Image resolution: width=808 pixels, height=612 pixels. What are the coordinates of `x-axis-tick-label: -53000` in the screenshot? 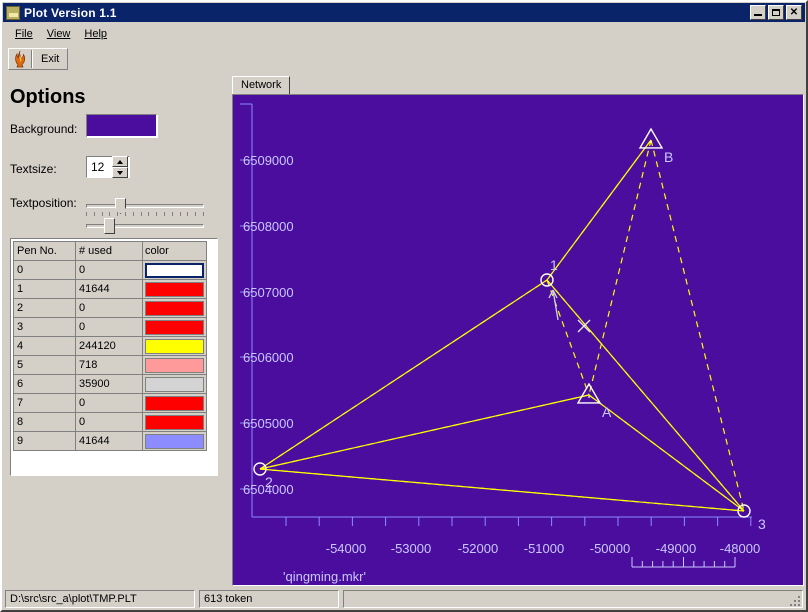 It's located at (411, 548).